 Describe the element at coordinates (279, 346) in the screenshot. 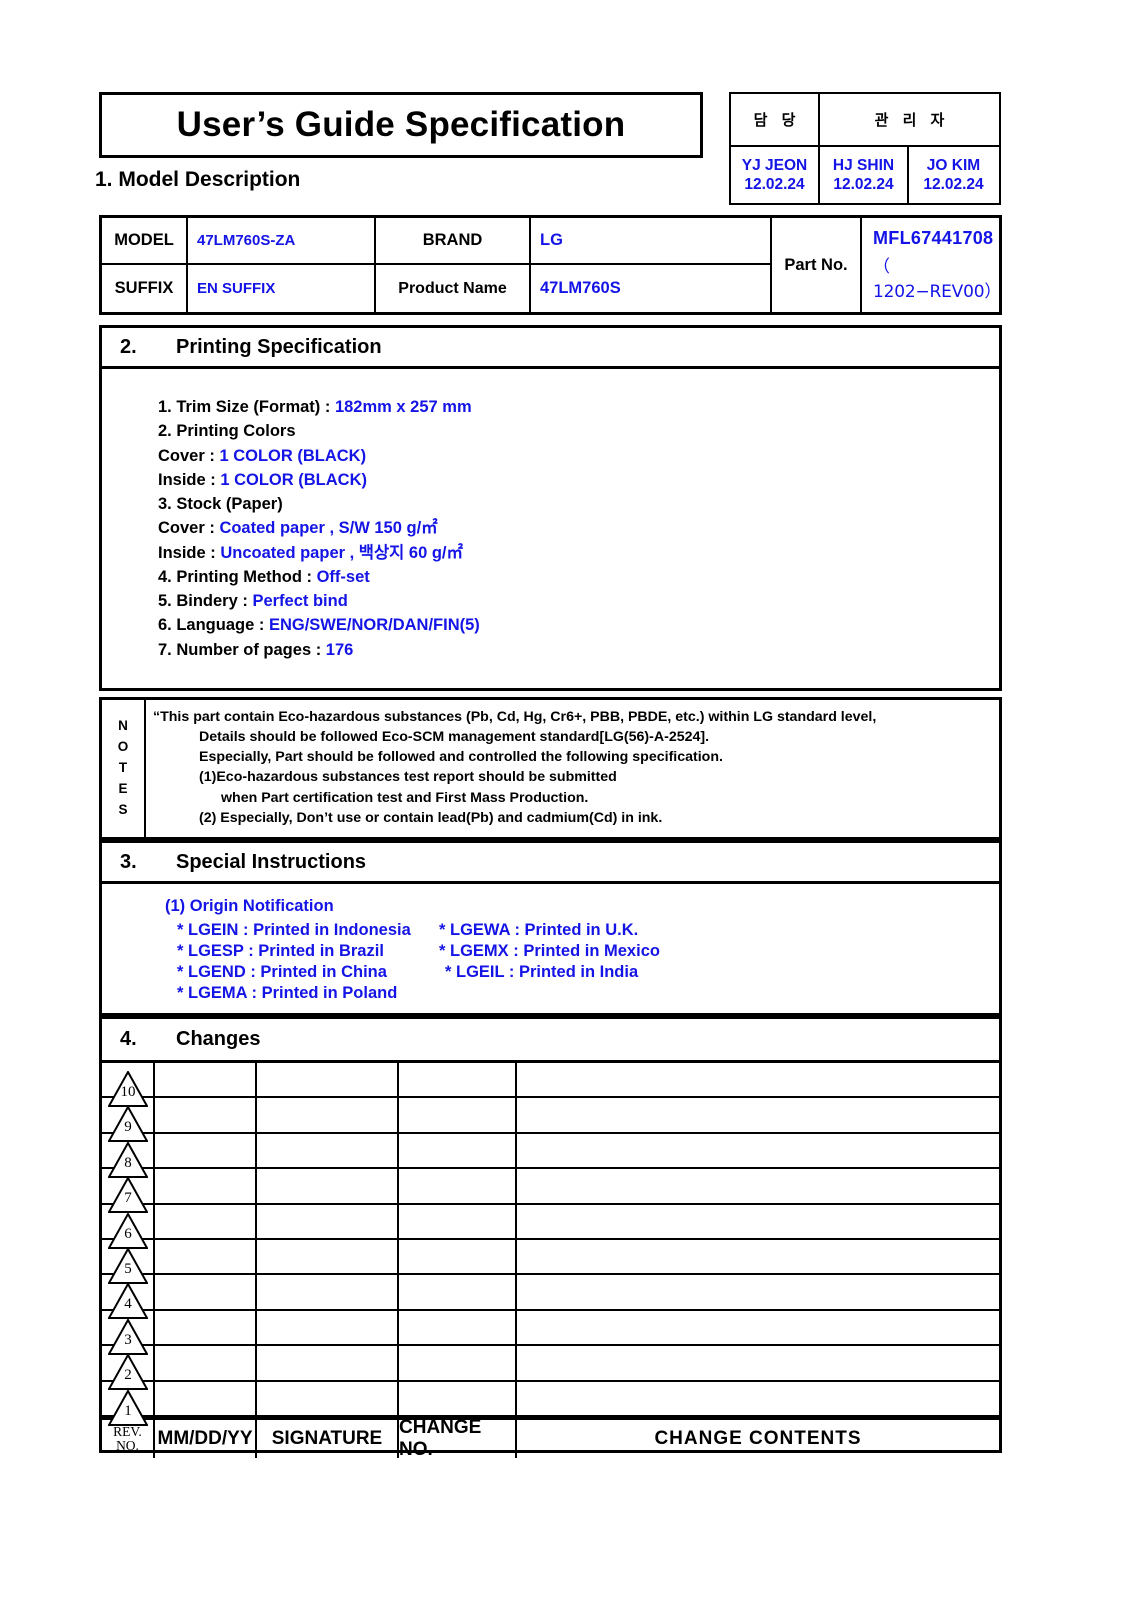

I see `section-2-title: Printing Specification` at that location.